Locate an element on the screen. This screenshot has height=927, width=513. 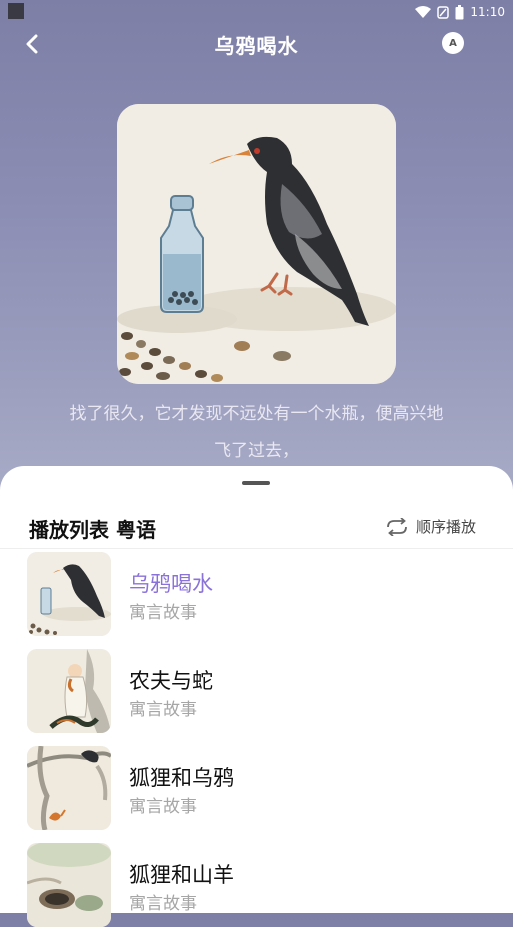
playlist-title: 播放列表 粤语 is located at coordinates (92, 530).